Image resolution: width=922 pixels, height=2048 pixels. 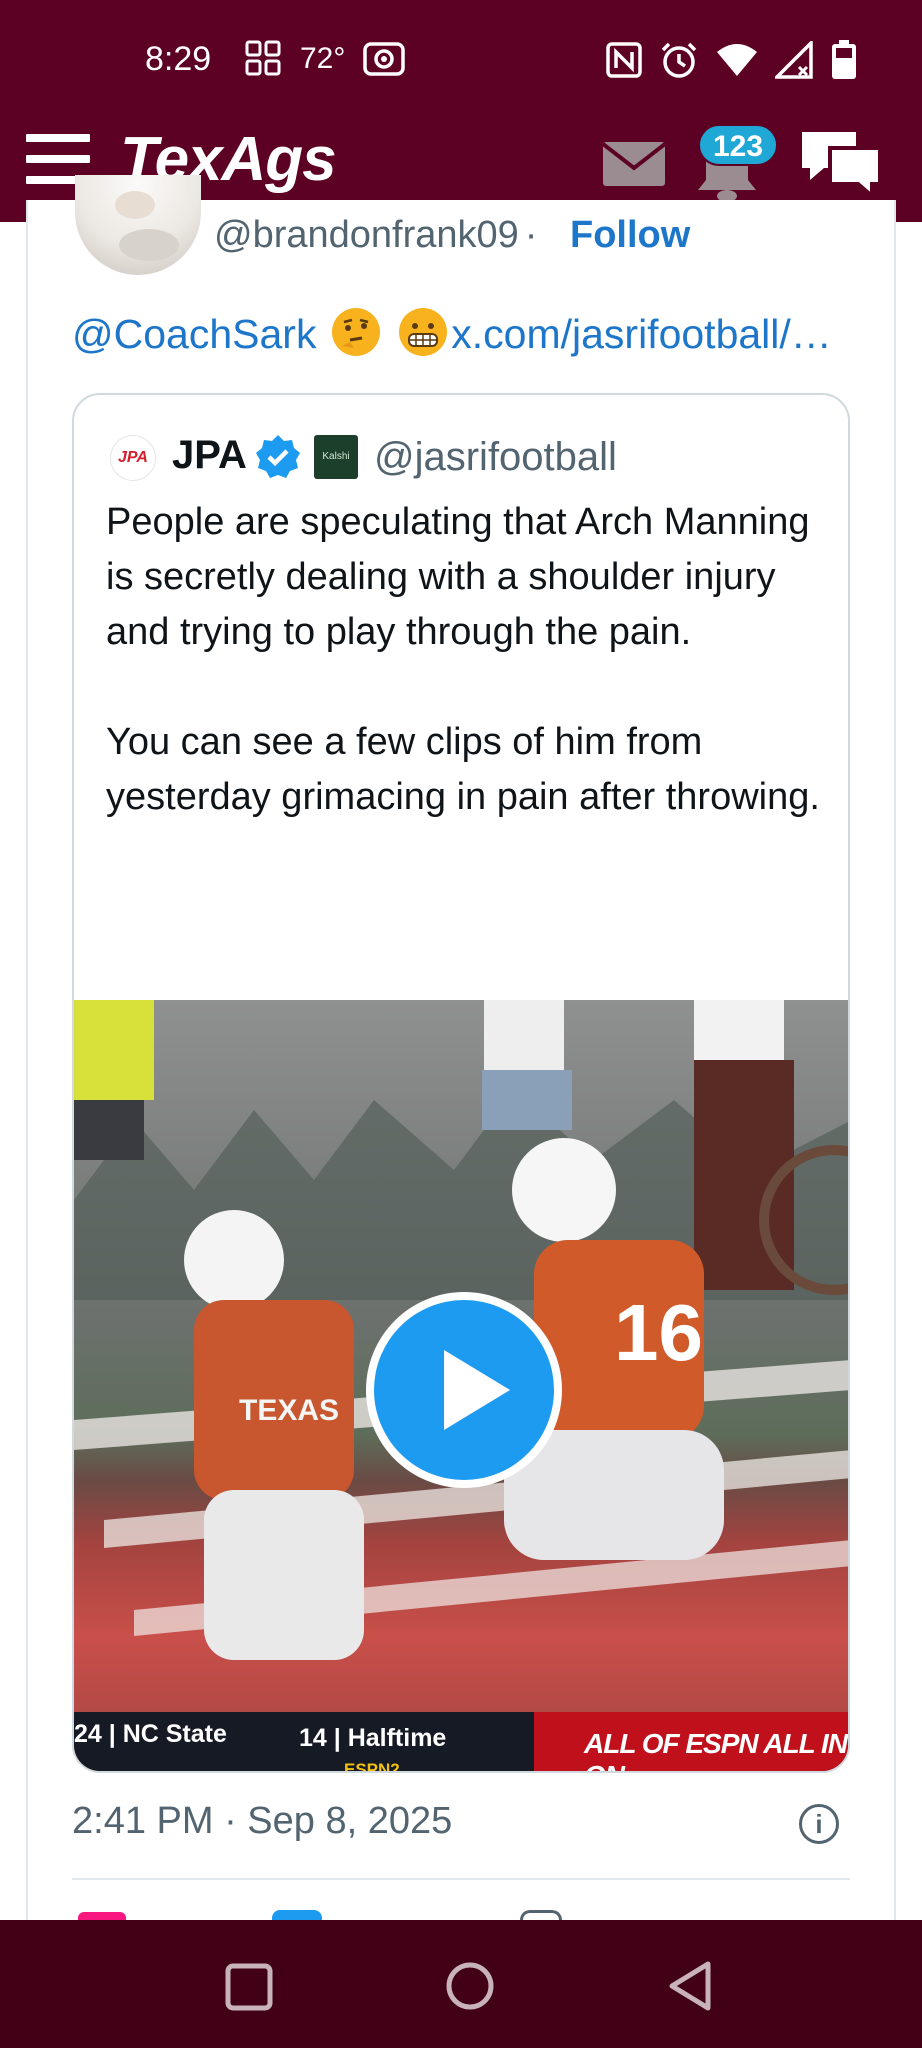 I want to click on status-icons-right, so click(x=731, y=60).